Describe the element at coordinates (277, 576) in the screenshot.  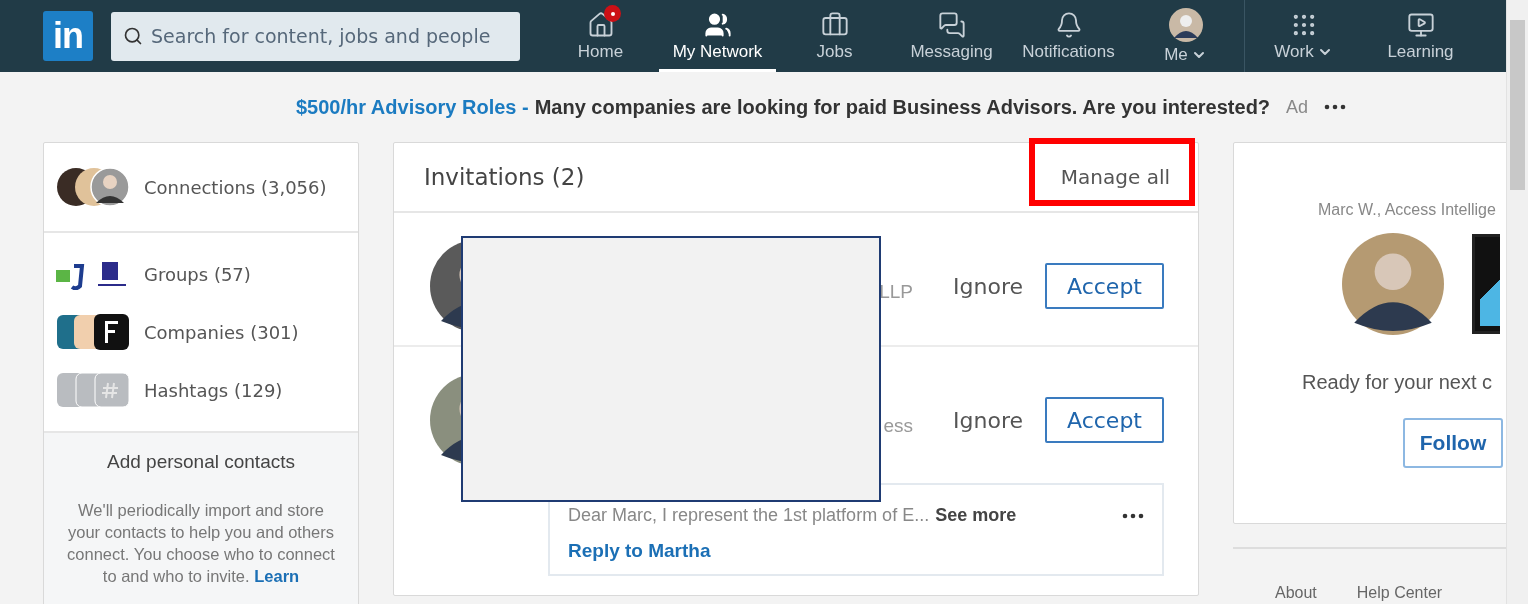
I see `learn-link: Learn` at that location.